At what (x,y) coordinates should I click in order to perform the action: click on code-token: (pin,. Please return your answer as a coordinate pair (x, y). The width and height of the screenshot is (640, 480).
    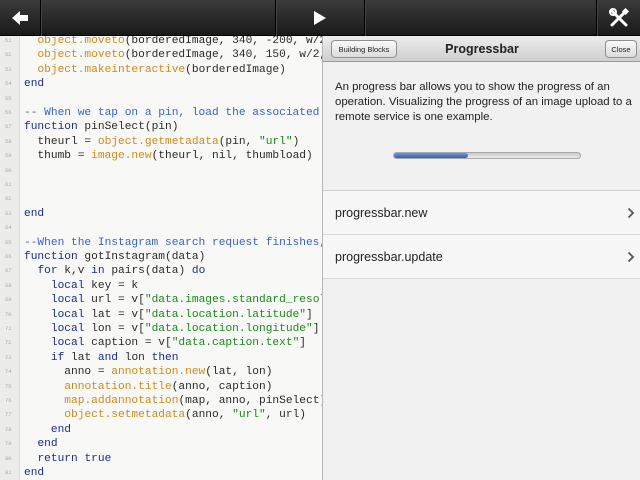
    Looking at the image, I should click on (239, 141).